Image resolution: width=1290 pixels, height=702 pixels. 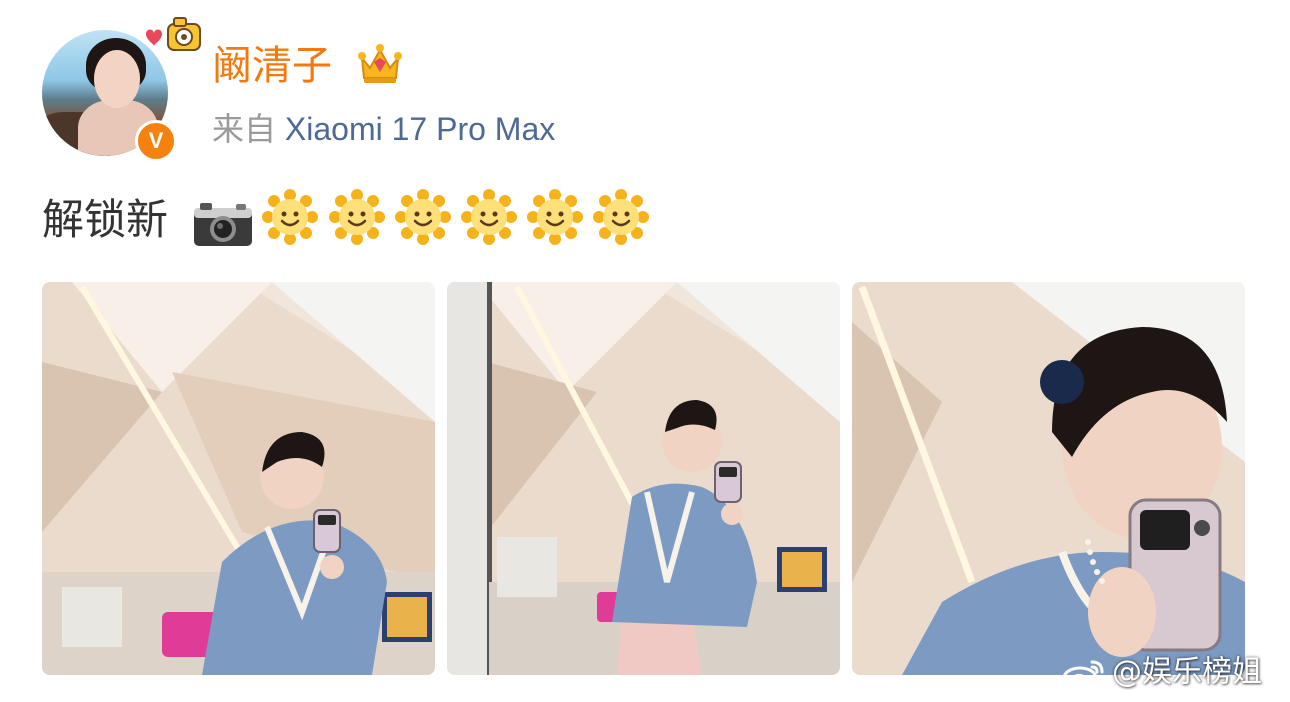 I want to click on author-avatar-area: V, so click(x=121, y=89).